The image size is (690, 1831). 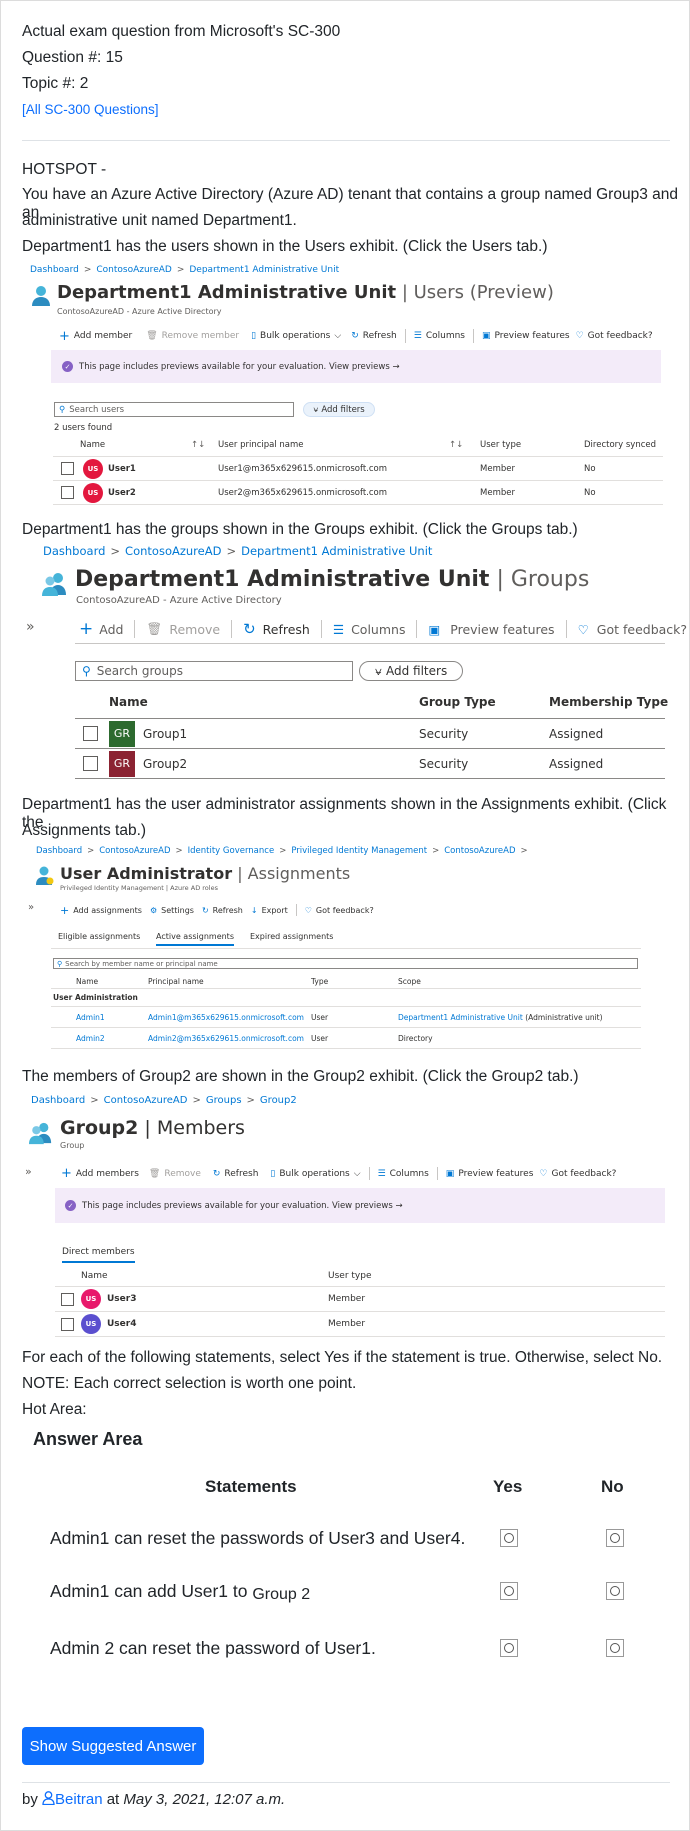 What do you see at coordinates (261, 445) in the screenshot?
I see `col-upn: User principal name` at bounding box center [261, 445].